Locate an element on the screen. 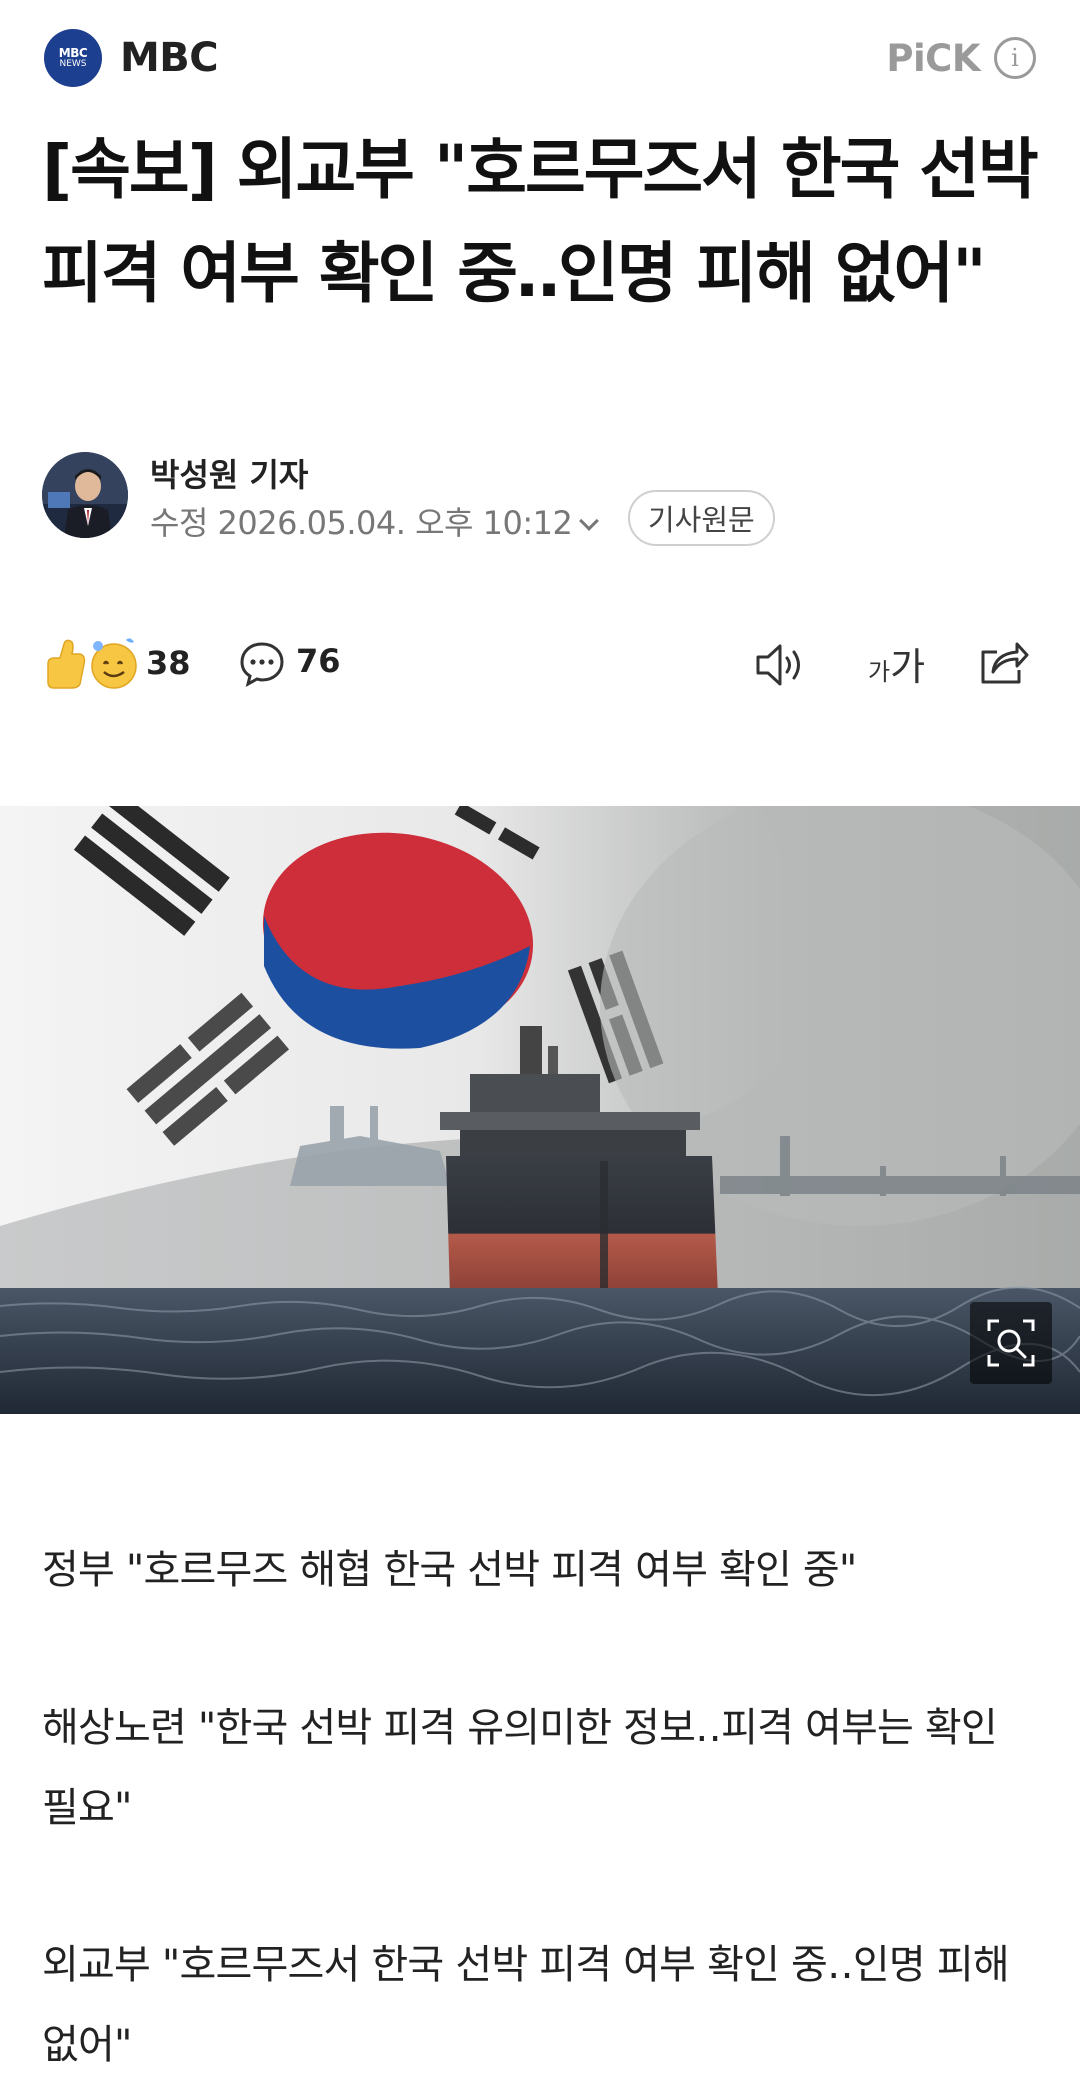 Image resolution: width=1080 pixels, height=2096 pixels. tts-button is located at coordinates (781, 665).